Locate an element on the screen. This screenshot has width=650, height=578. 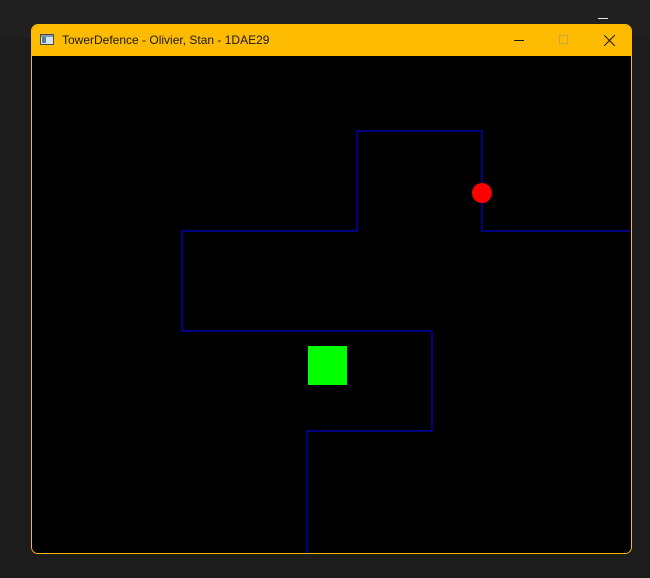
titlebar: TowerDefence - Olivier, Stan - 1DAE29 is located at coordinates (331, 40).